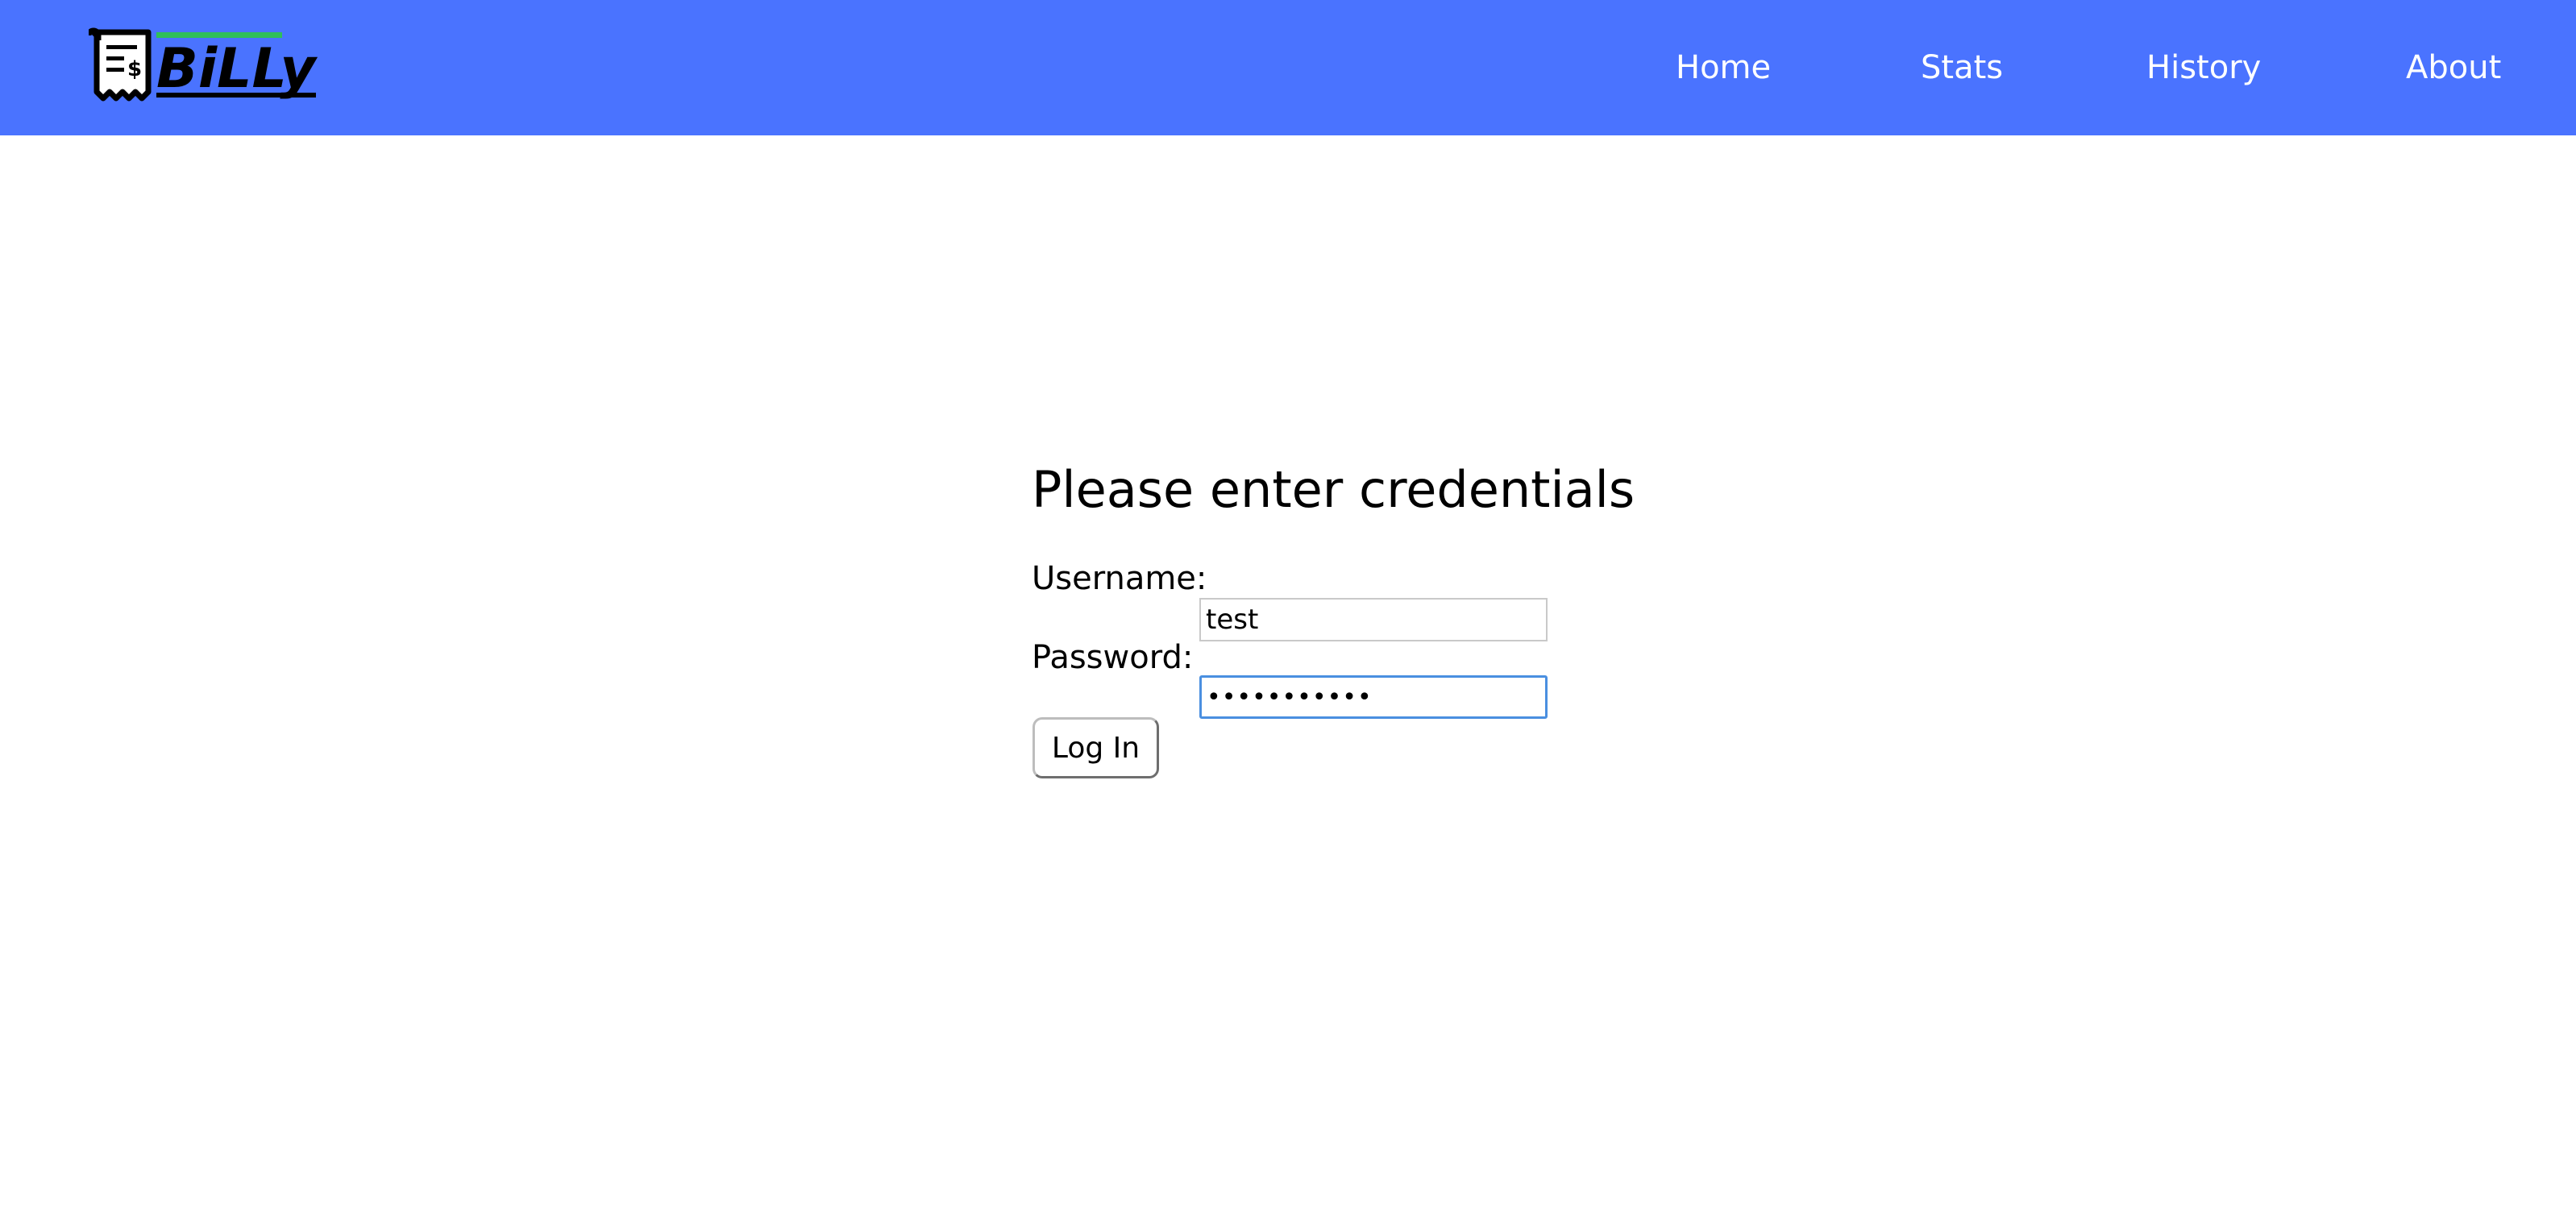 The height and width of the screenshot is (1212, 2576). What do you see at coordinates (2203, 67) in the screenshot?
I see `nav-history-link: History` at bounding box center [2203, 67].